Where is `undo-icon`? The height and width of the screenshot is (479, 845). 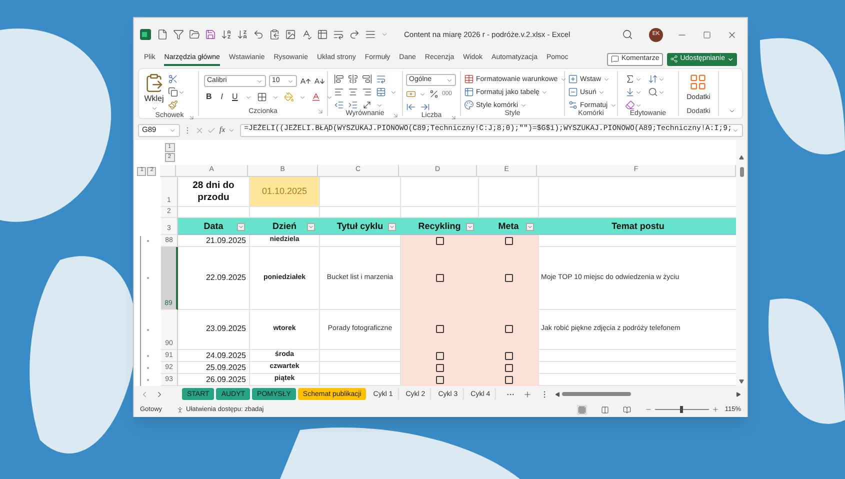
undo-icon is located at coordinates (258, 34).